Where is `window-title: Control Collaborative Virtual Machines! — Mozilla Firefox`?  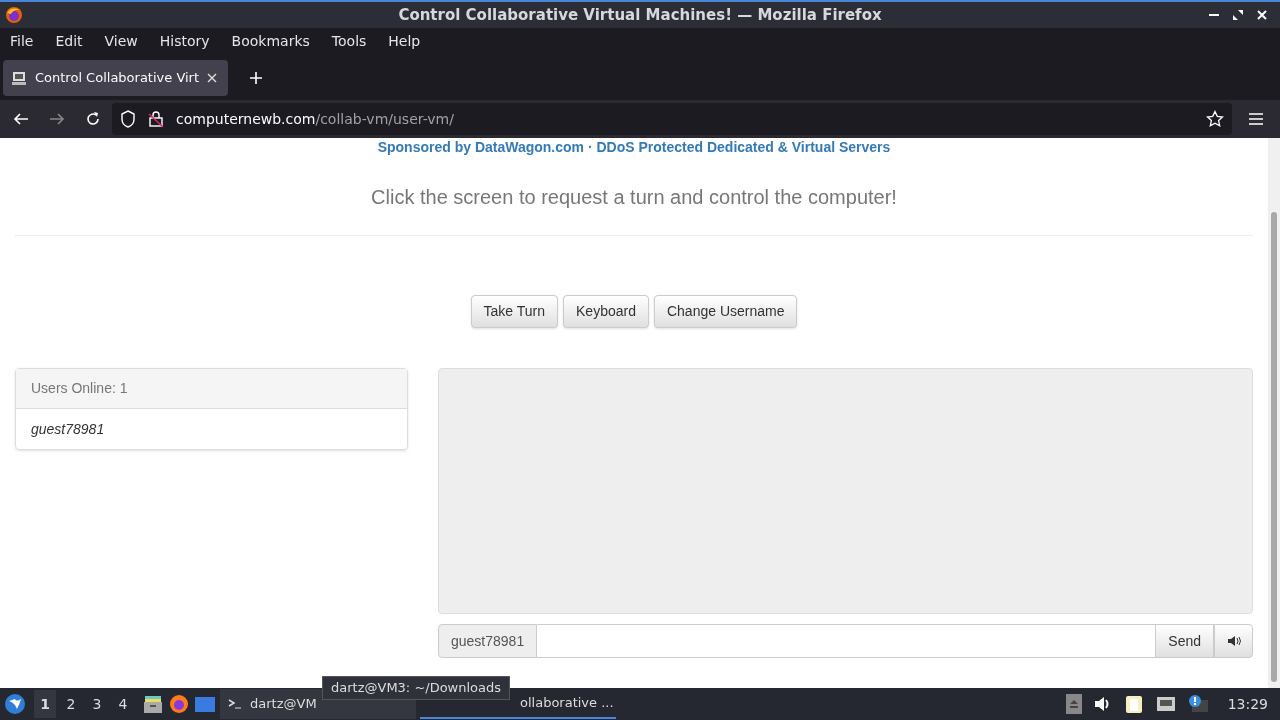
window-title: Control Collaborative Virtual Machines! — Mozilla Firefox is located at coordinates (640, 14).